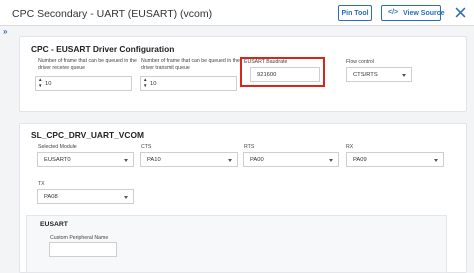  Describe the element at coordinates (360, 62) in the screenshot. I see `flow-control-label: Flow control` at that location.